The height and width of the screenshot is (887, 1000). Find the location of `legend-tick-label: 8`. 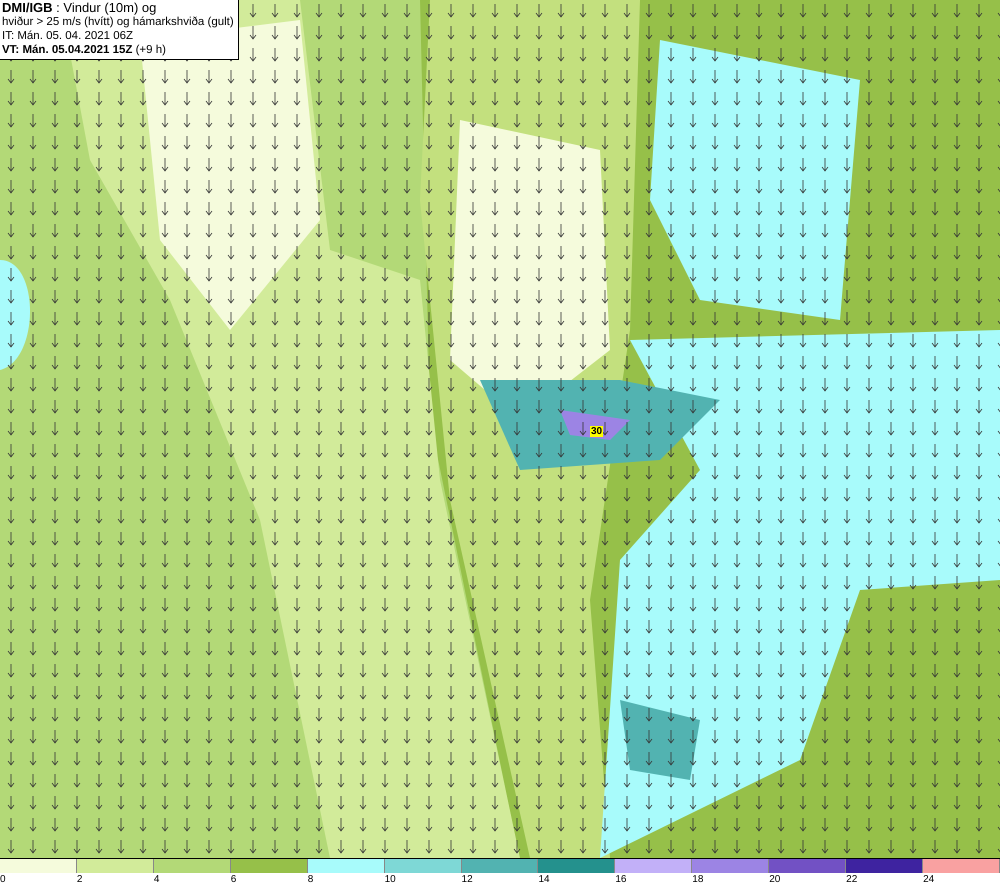

legend-tick-label: 8 is located at coordinates (311, 879).